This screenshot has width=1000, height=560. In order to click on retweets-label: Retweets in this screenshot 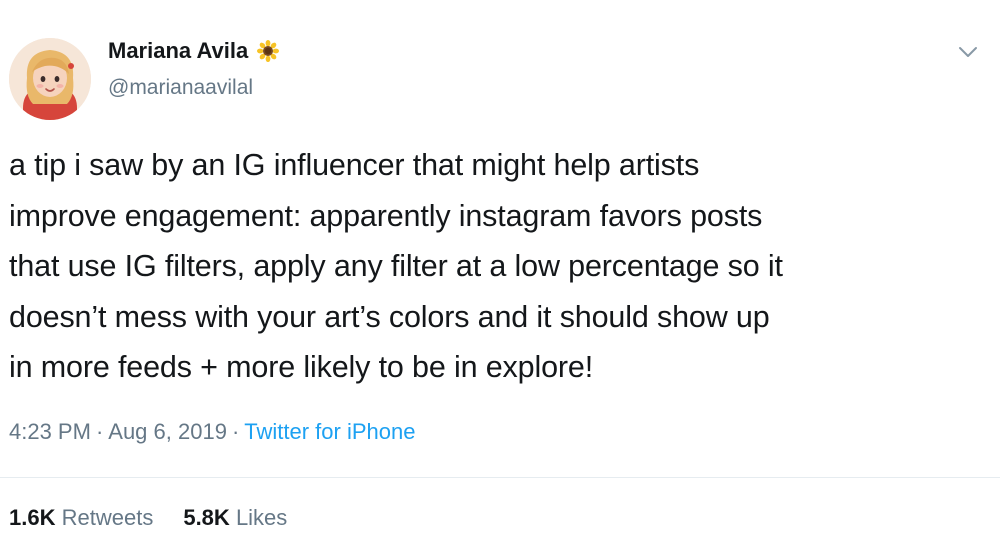, I will do `click(107, 517)`.